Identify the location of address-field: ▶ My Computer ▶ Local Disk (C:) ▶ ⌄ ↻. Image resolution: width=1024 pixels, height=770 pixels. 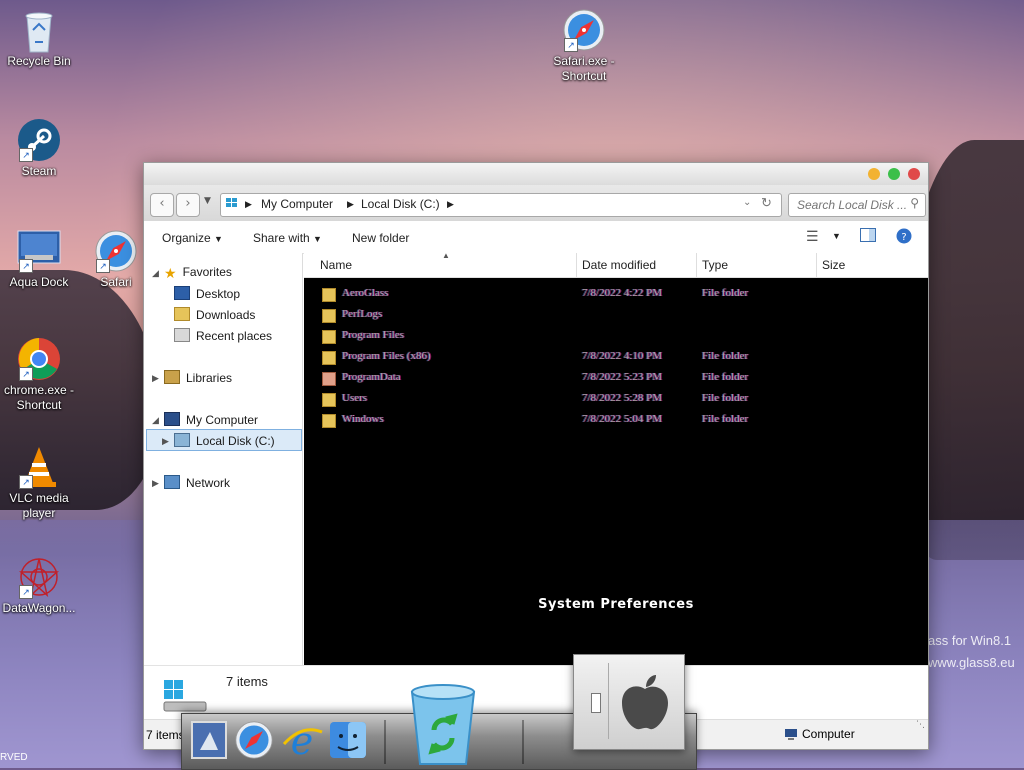
(501, 205).